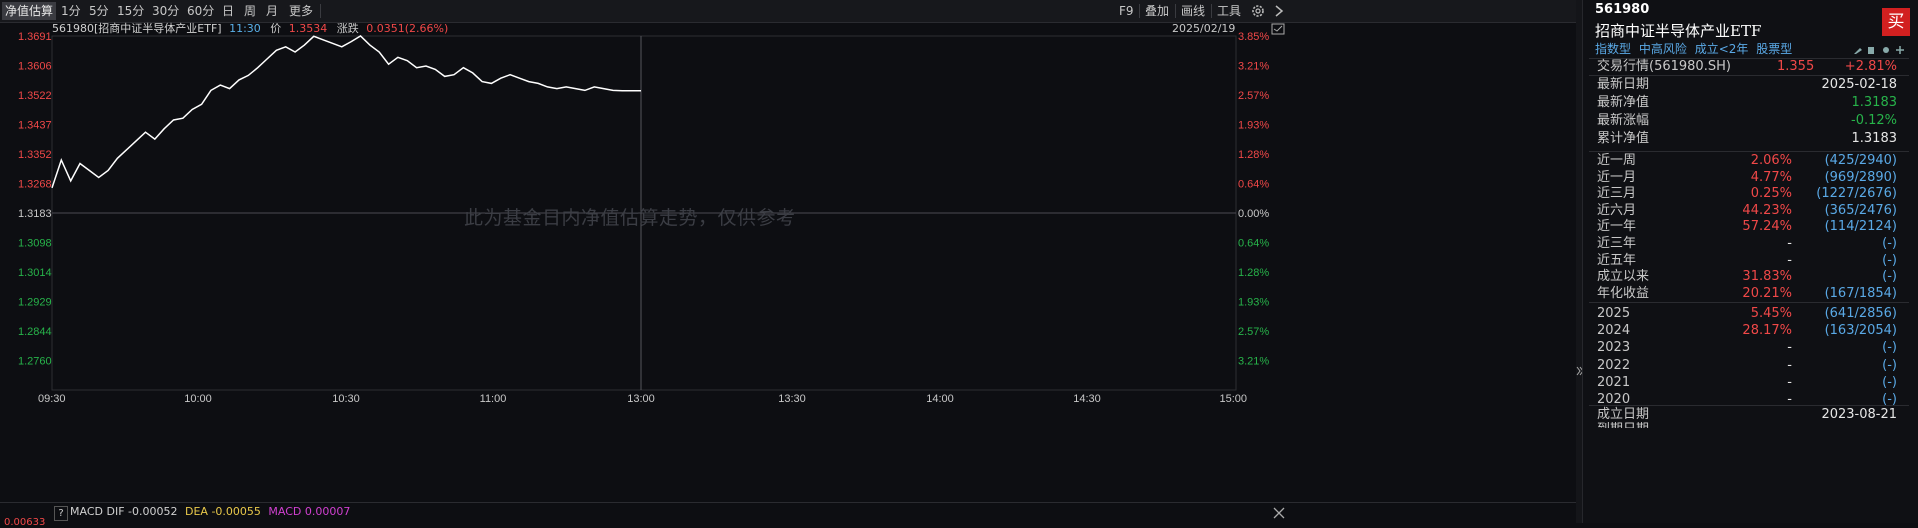  Describe the element at coordinates (25, 522) in the screenshot. I see `macd-axis-value: 0.00633` at that location.